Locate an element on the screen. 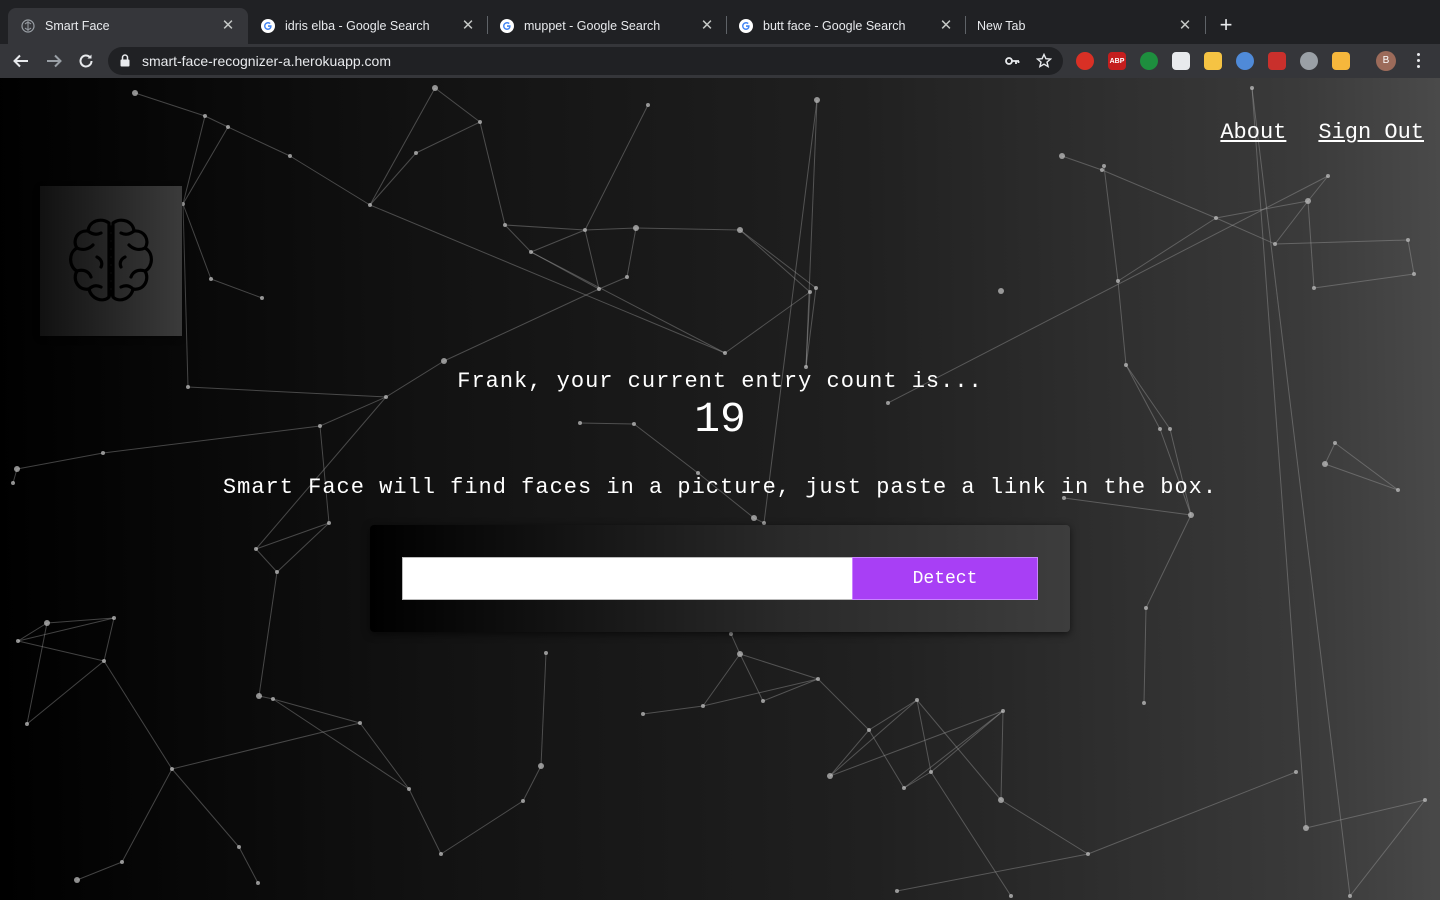 The height and width of the screenshot is (900, 1440). red-gear-extension-icon is located at coordinates (1277, 61).